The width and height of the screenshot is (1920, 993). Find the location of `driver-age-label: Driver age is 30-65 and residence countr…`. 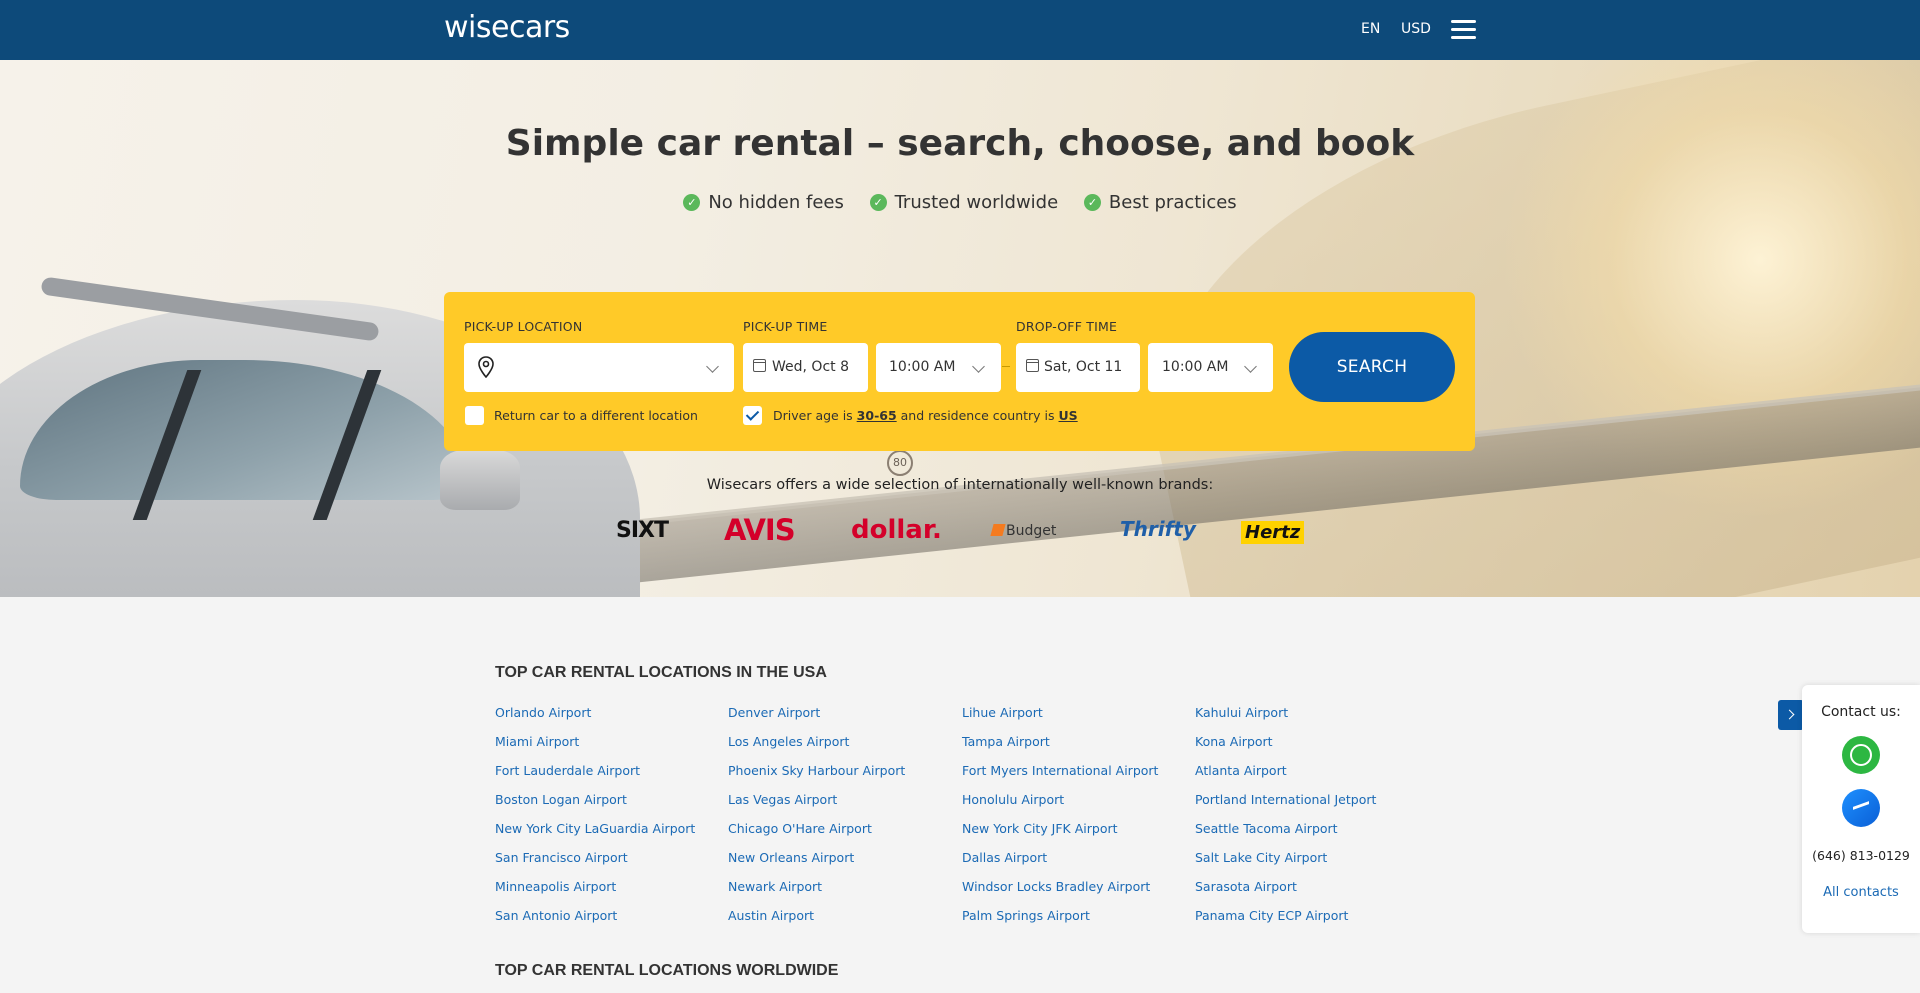

driver-age-label: Driver age is 30-65 and residence countr… is located at coordinates (925, 415).